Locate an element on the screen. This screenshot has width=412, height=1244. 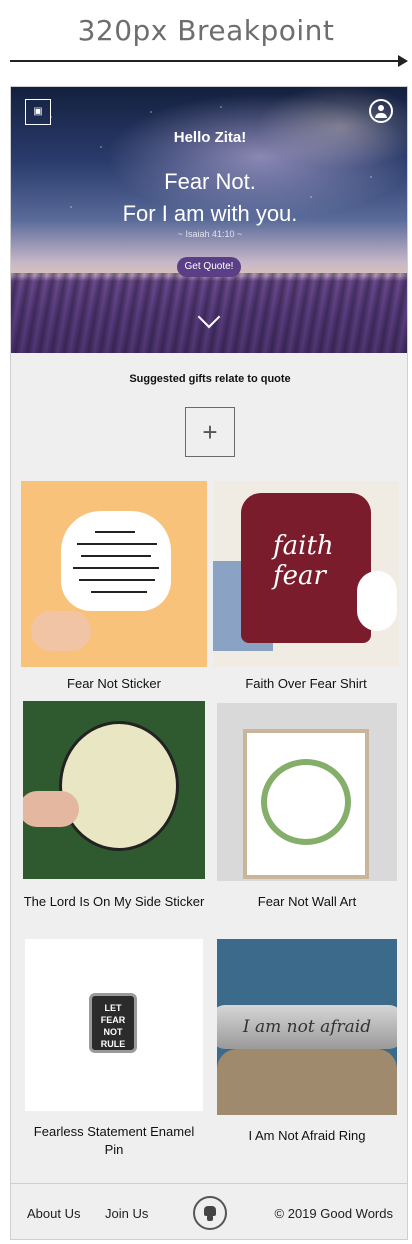
quote-line-1: Fear Not. is located at coordinates (210, 181).